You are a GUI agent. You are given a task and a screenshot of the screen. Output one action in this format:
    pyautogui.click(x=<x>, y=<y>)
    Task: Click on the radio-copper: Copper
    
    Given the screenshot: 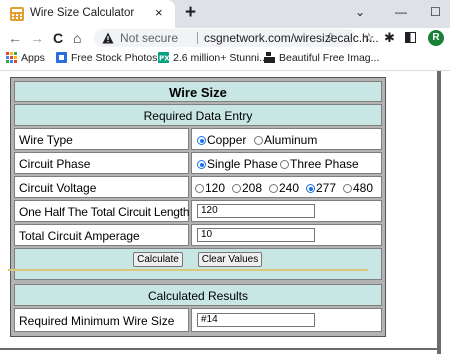 What is the action you would take?
    pyautogui.click(x=221, y=140)
    